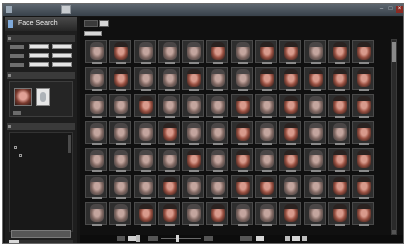  What do you see at coordinates (132, 238) in the screenshot?
I see `threshold-input` at bounding box center [132, 238].